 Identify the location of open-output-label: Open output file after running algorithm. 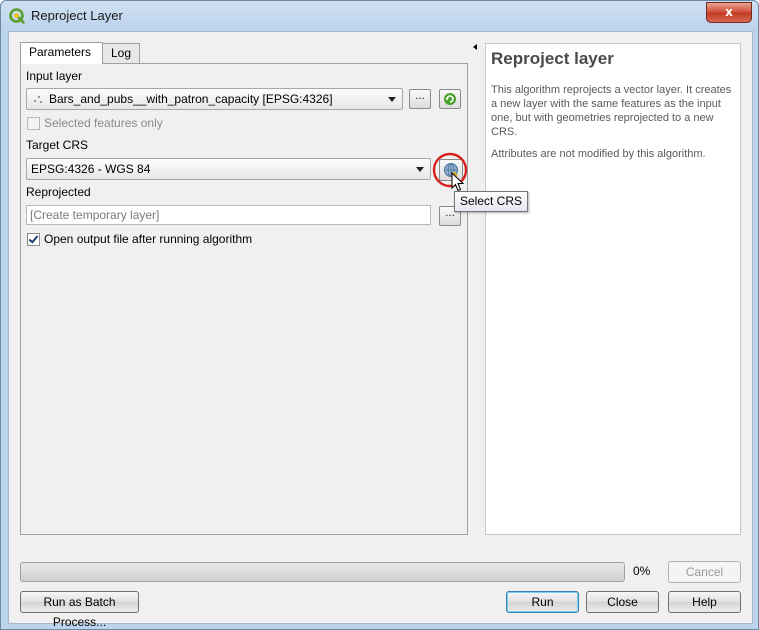
(148, 239).